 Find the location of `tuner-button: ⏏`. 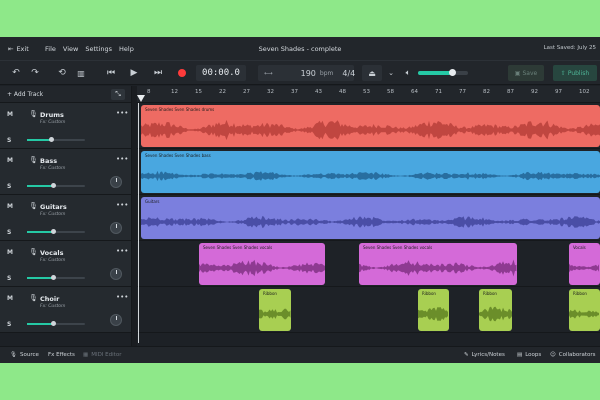

tuner-button: ⏏ is located at coordinates (372, 73).